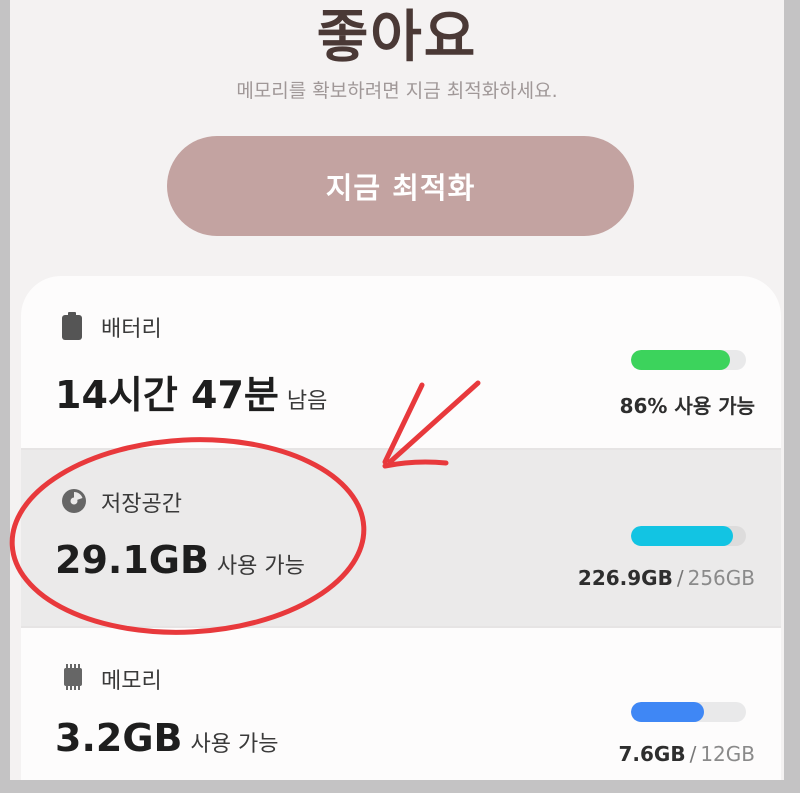 Image resolution: width=800 pixels, height=793 pixels. What do you see at coordinates (680, 360) in the screenshot?
I see `battery-level-fill` at bounding box center [680, 360].